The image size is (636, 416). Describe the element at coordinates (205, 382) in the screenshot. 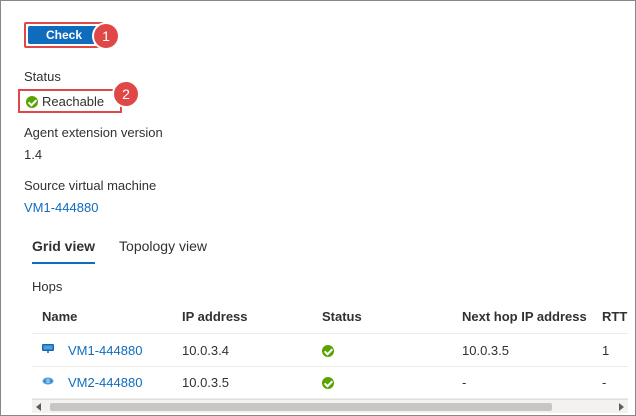

I see `hop-ip: 10.0.3.5` at that location.